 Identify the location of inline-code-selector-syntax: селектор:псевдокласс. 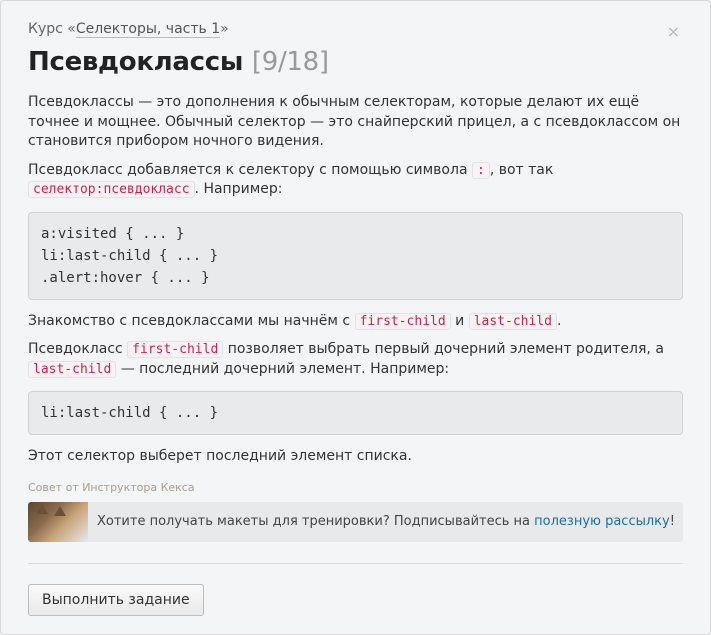
(111, 189).